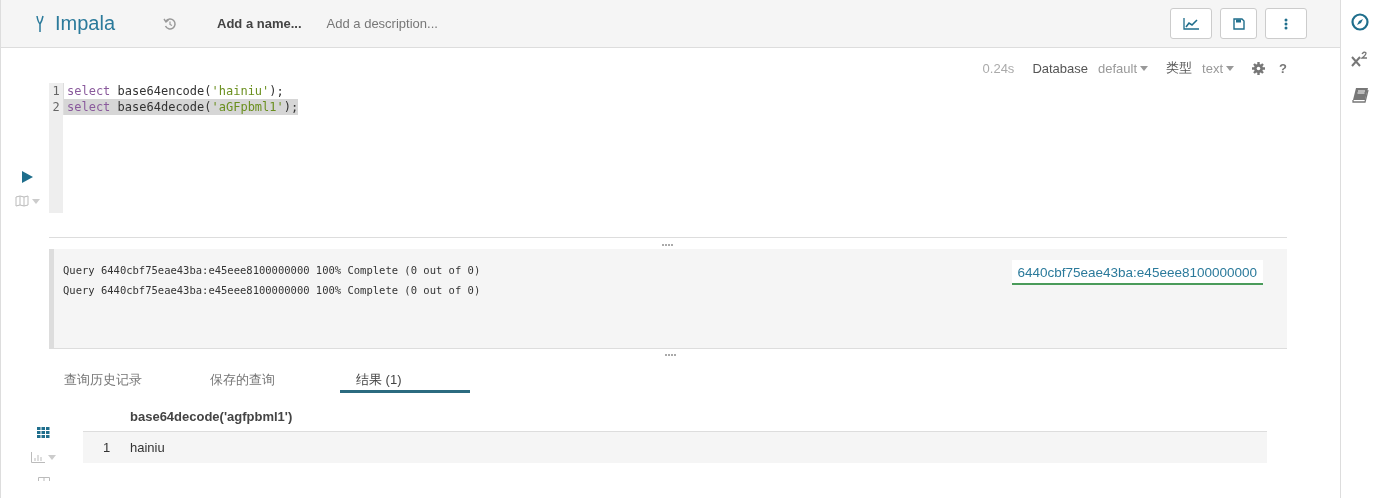 This screenshot has height=498, width=1379. I want to click on column-header: base64decode('agfpbml1'), so click(211, 416).